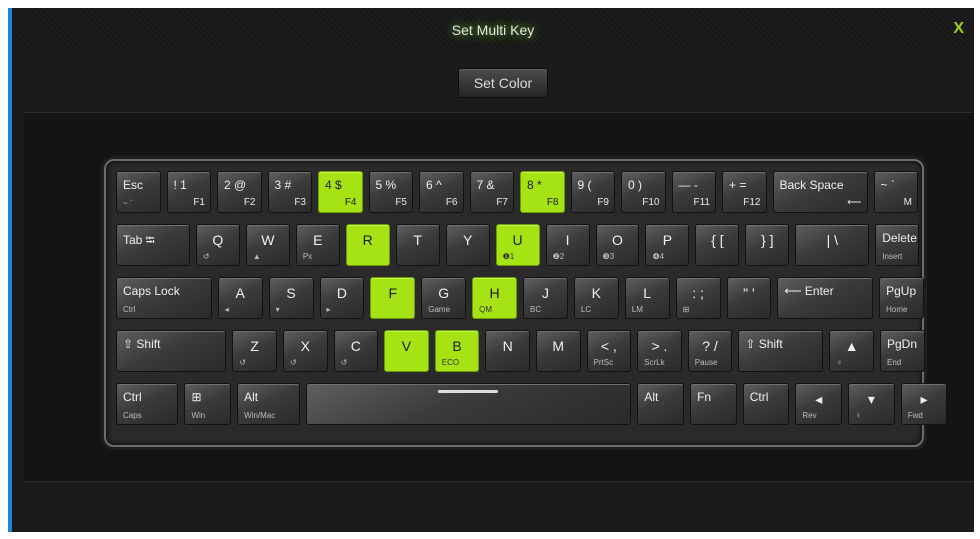 Image resolution: width=980 pixels, height=539 pixels. I want to click on key-0-6: 6 ^ F6, so click(441, 192).